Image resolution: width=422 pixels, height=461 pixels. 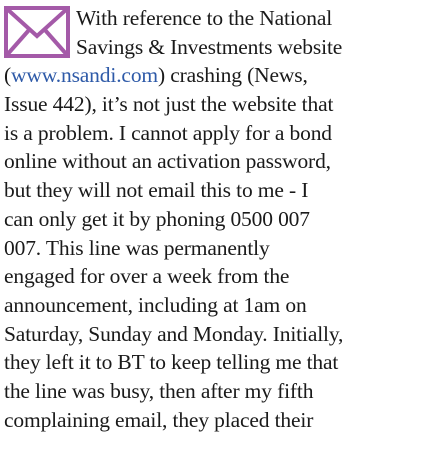 I want to click on letter-line-with-link: (www.nsandi.com) crashing (News,, so click(x=156, y=75).